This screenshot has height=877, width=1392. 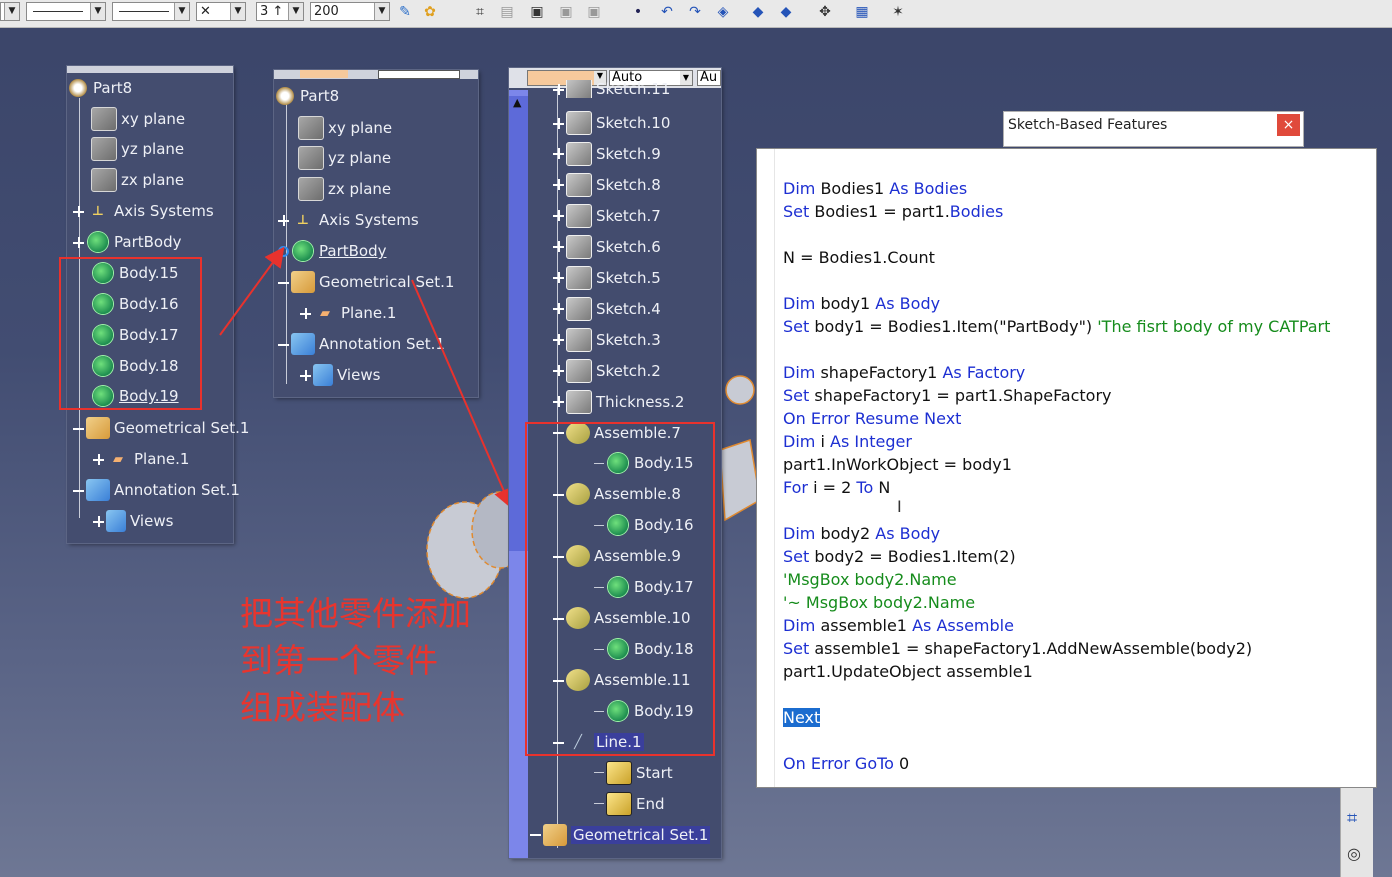 I want to click on annotation-line: 组成装配体, so click(x=322, y=707).